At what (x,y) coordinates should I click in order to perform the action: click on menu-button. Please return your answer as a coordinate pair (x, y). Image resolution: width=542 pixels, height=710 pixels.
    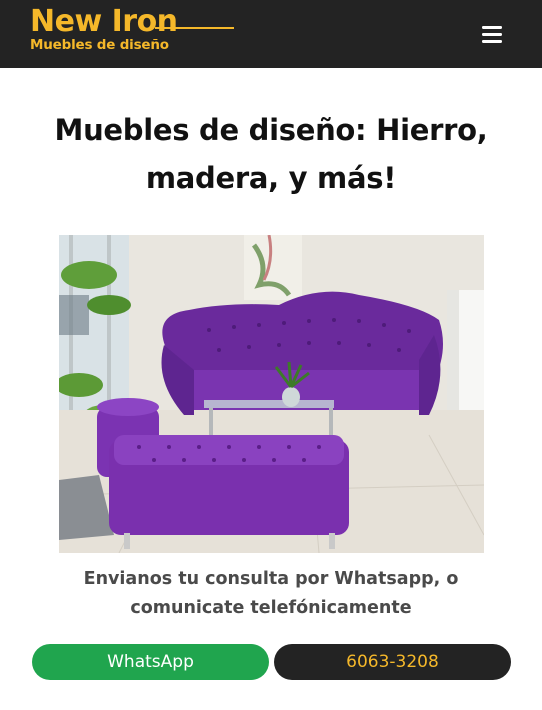
    Looking at the image, I should click on (492, 34).